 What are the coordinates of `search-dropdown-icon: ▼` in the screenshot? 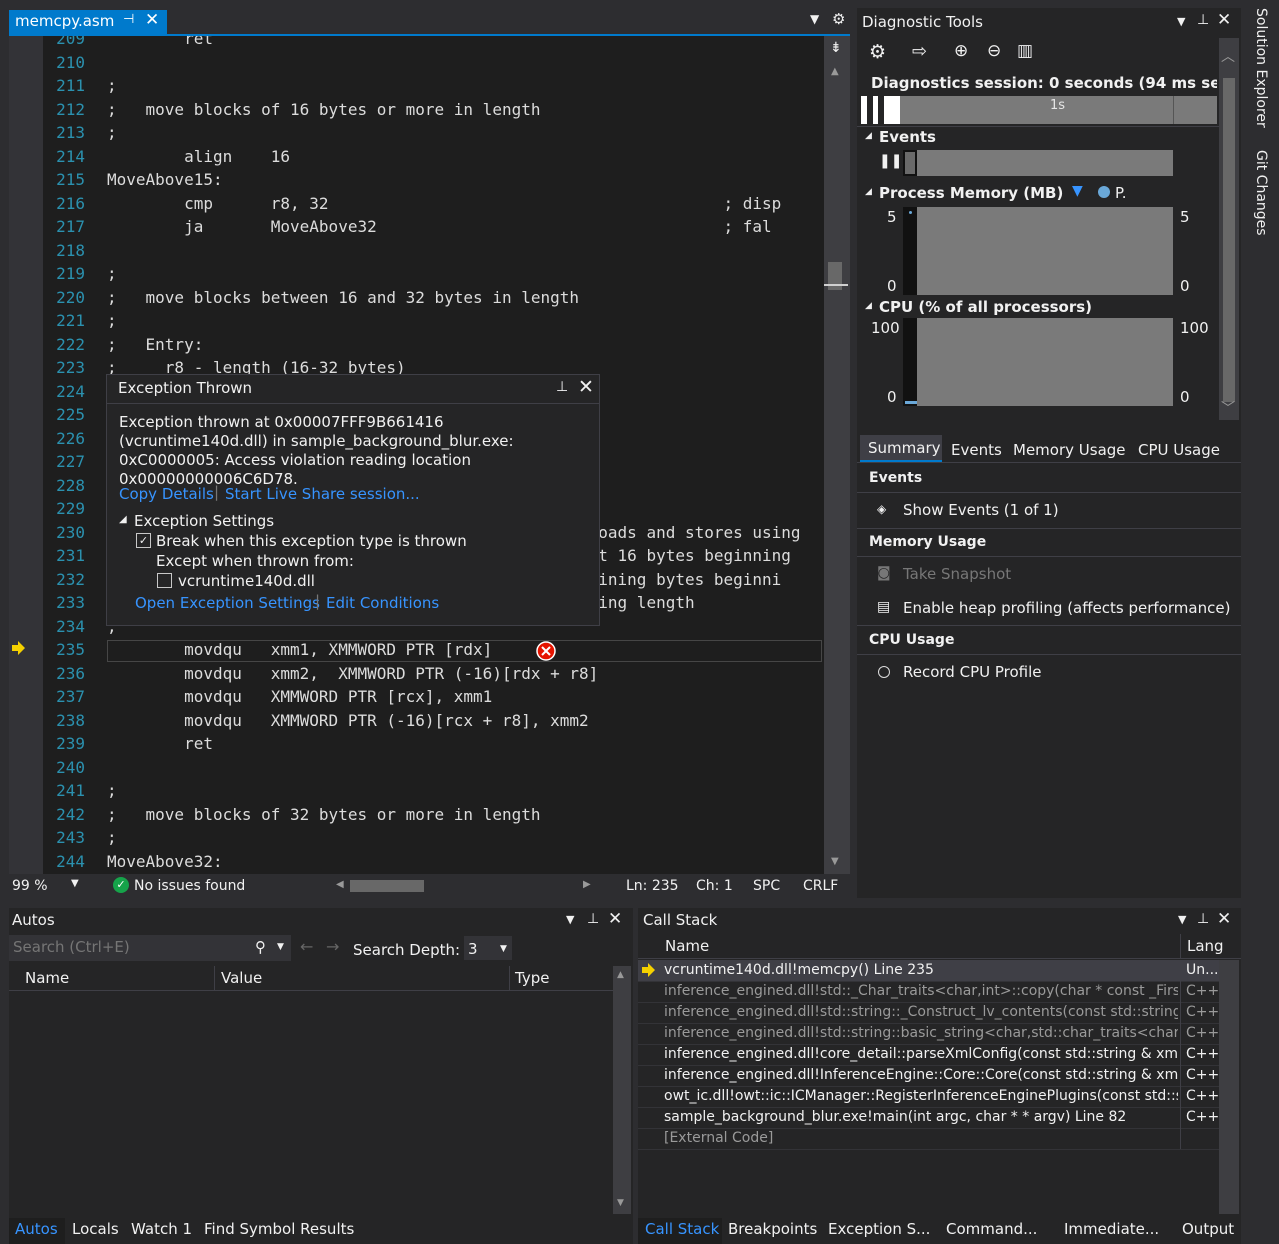 It's located at (280, 947).